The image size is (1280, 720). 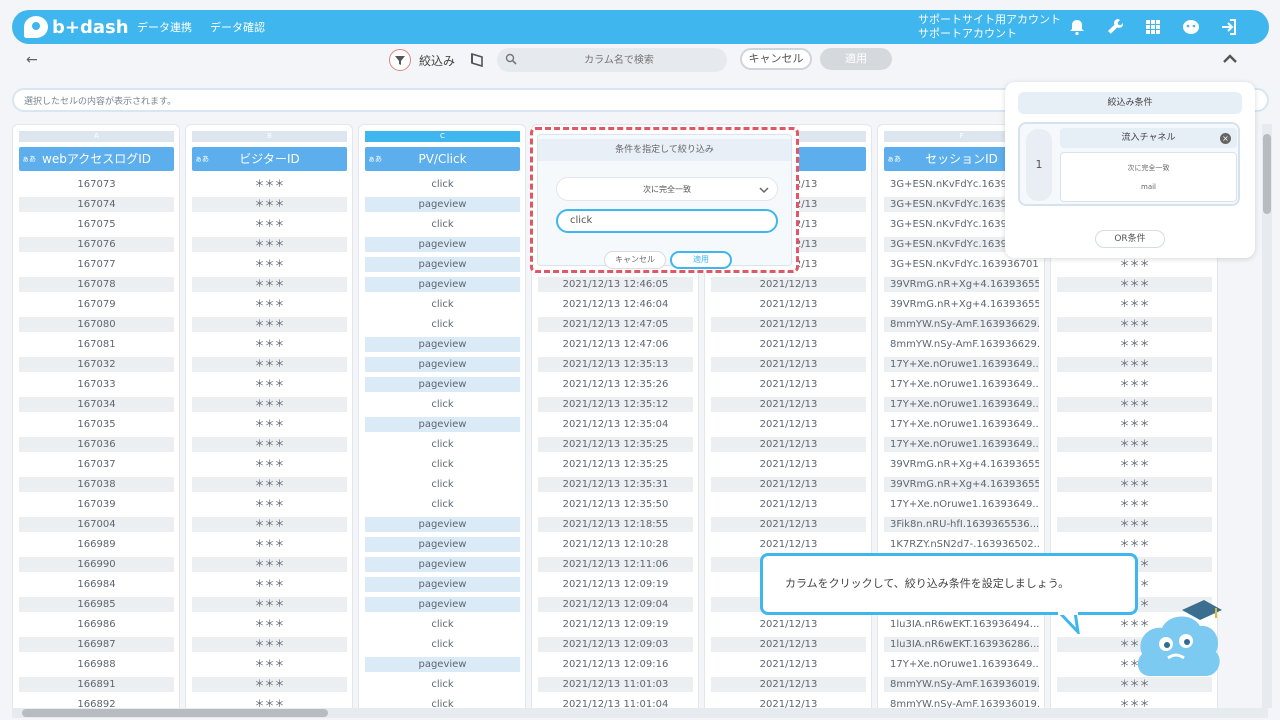 What do you see at coordinates (96, 644) in the screenshot?
I see `table-cell: 166987` at bounding box center [96, 644].